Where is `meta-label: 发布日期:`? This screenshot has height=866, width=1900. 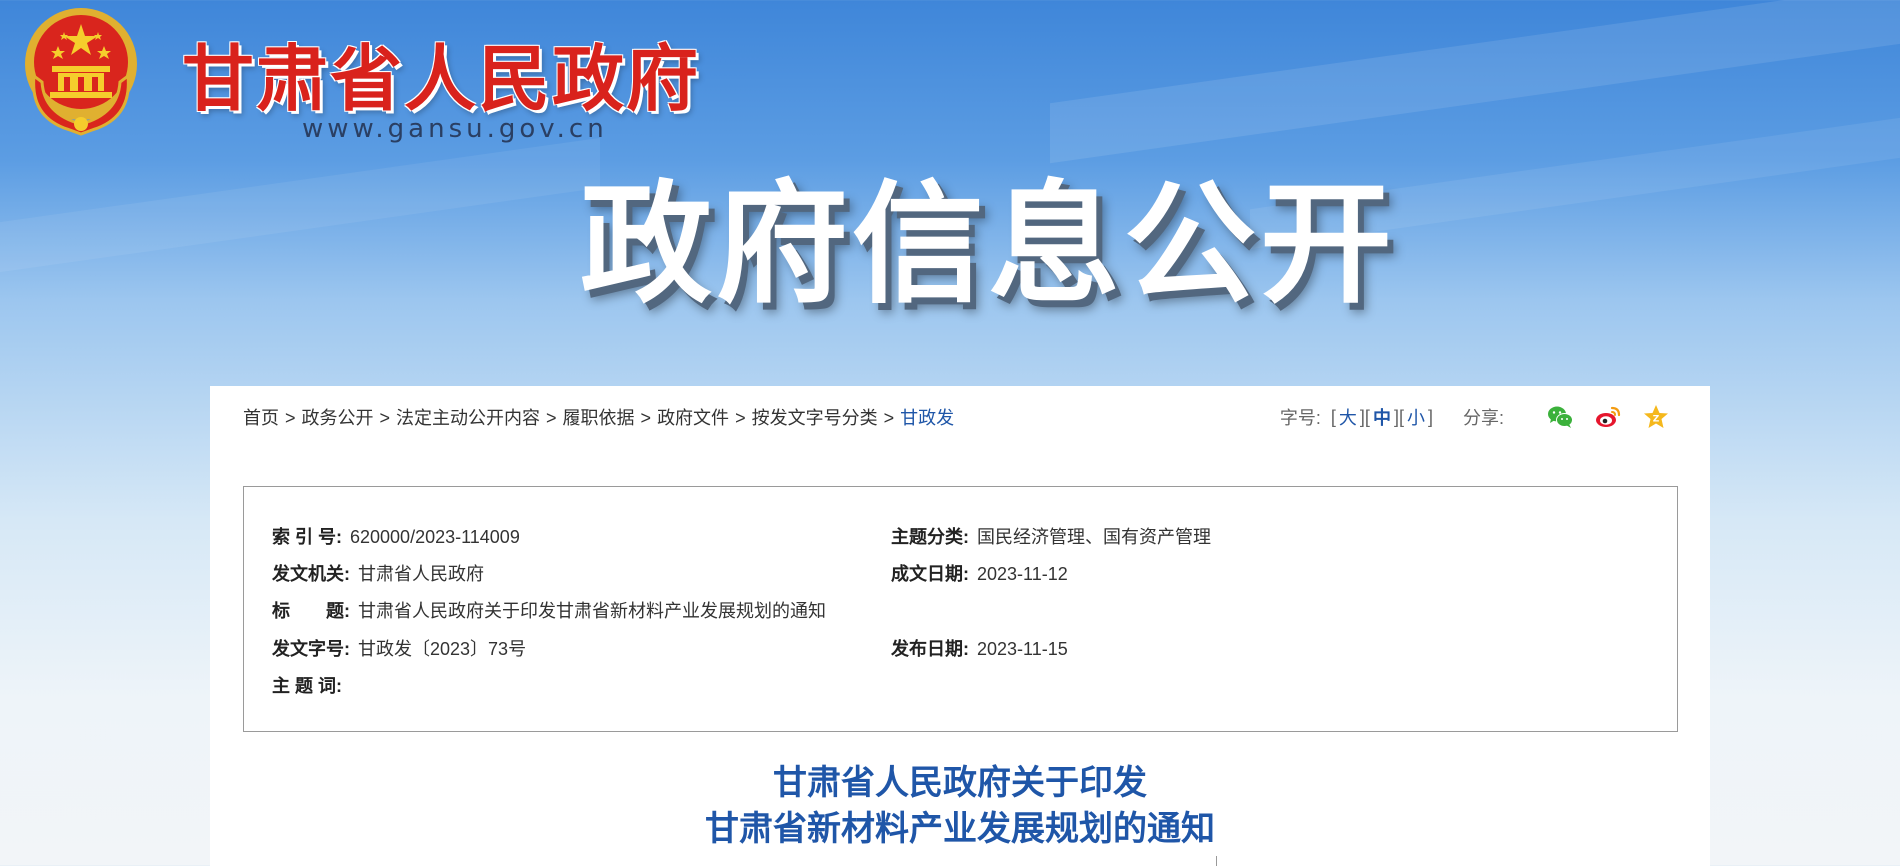
meta-label: 发布日期: is located at coordinates (930, 649).